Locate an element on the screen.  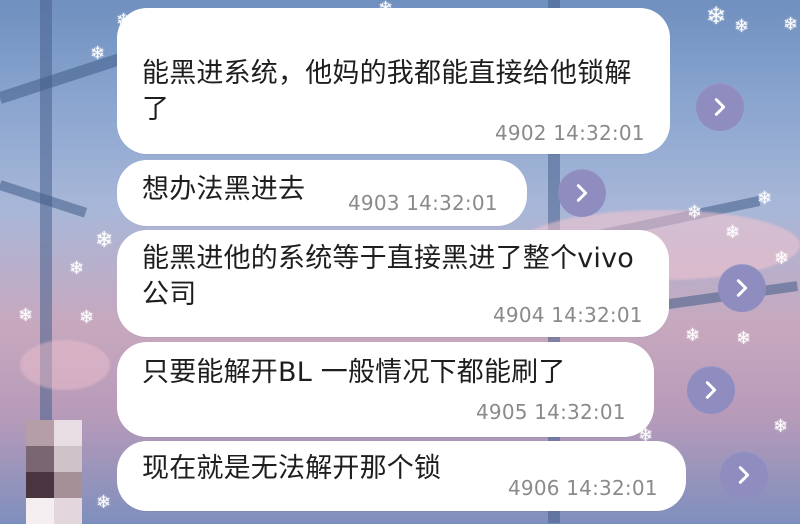
message-text: 只要能解开BL 一般情况下都能刷了 is located at coordinates (354, 372).